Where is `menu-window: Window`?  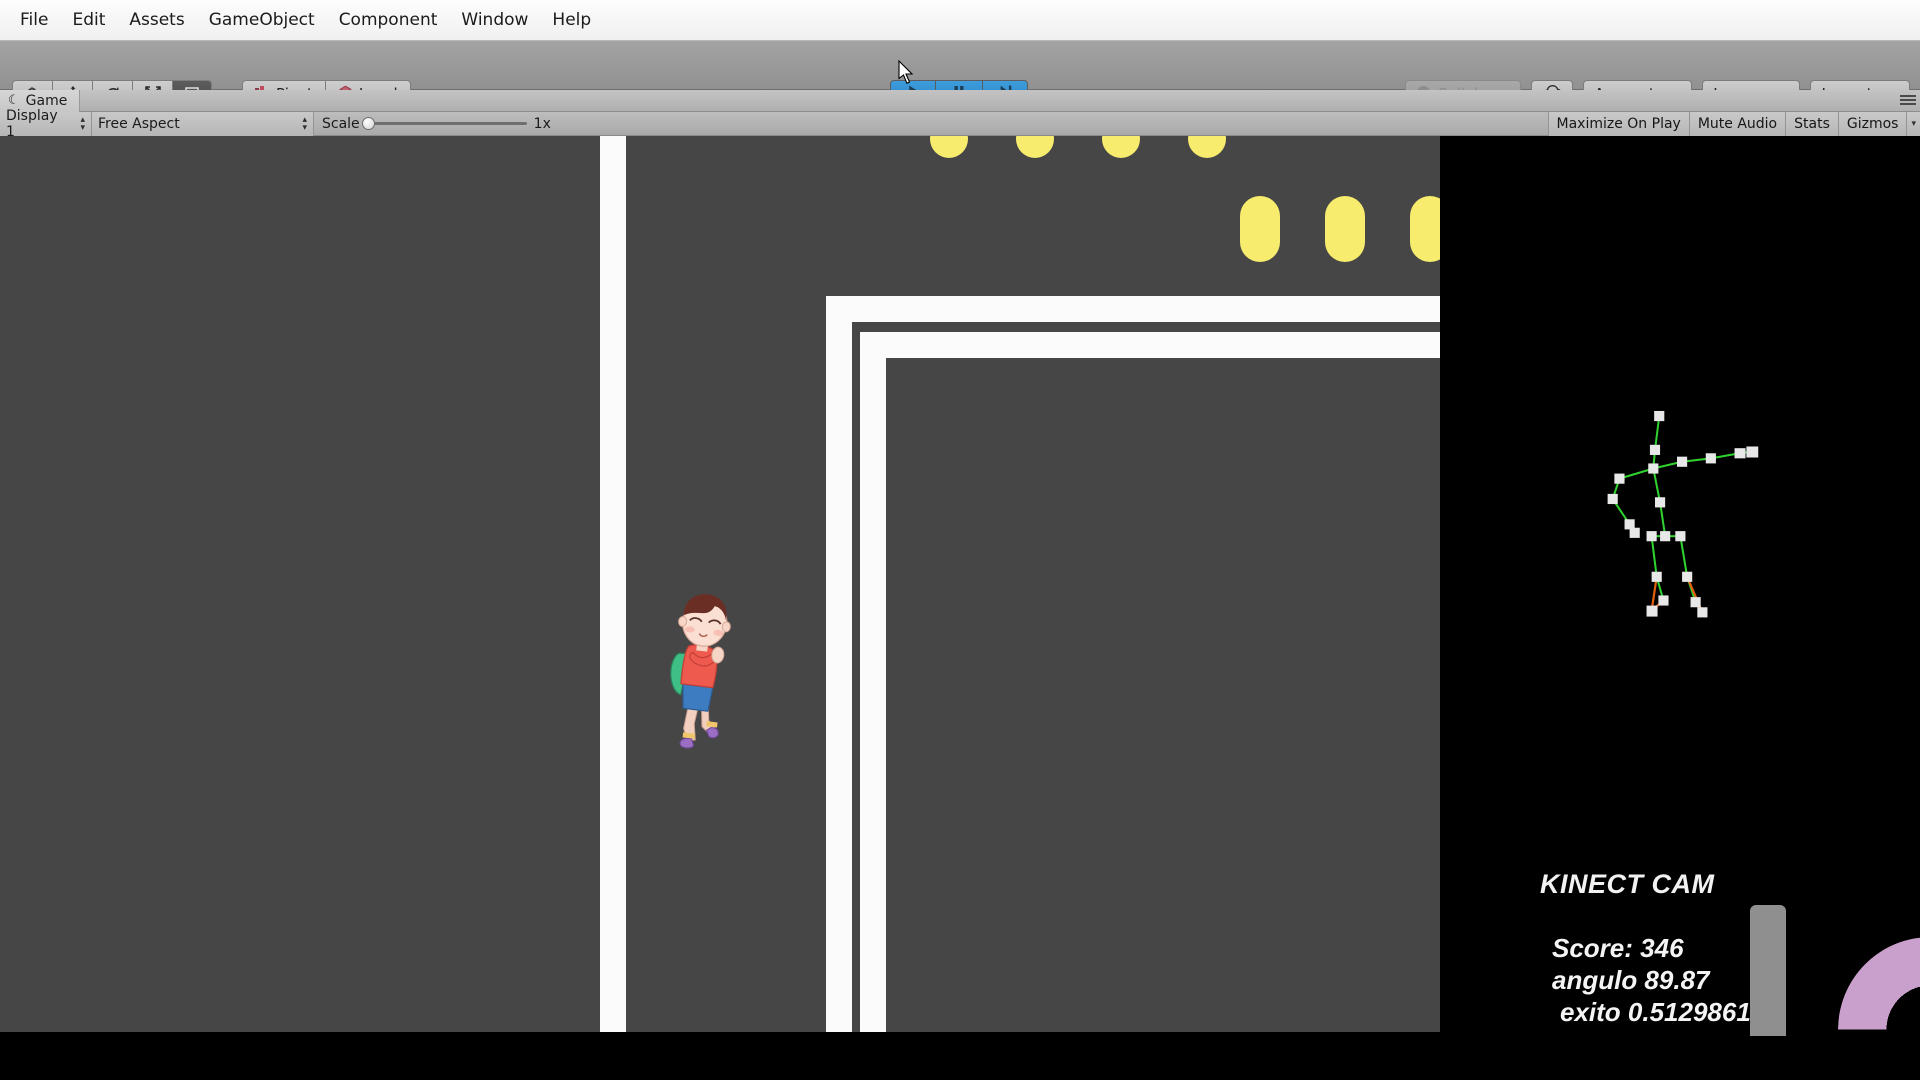 menu-window: Window is located at coordinates (494, 20).